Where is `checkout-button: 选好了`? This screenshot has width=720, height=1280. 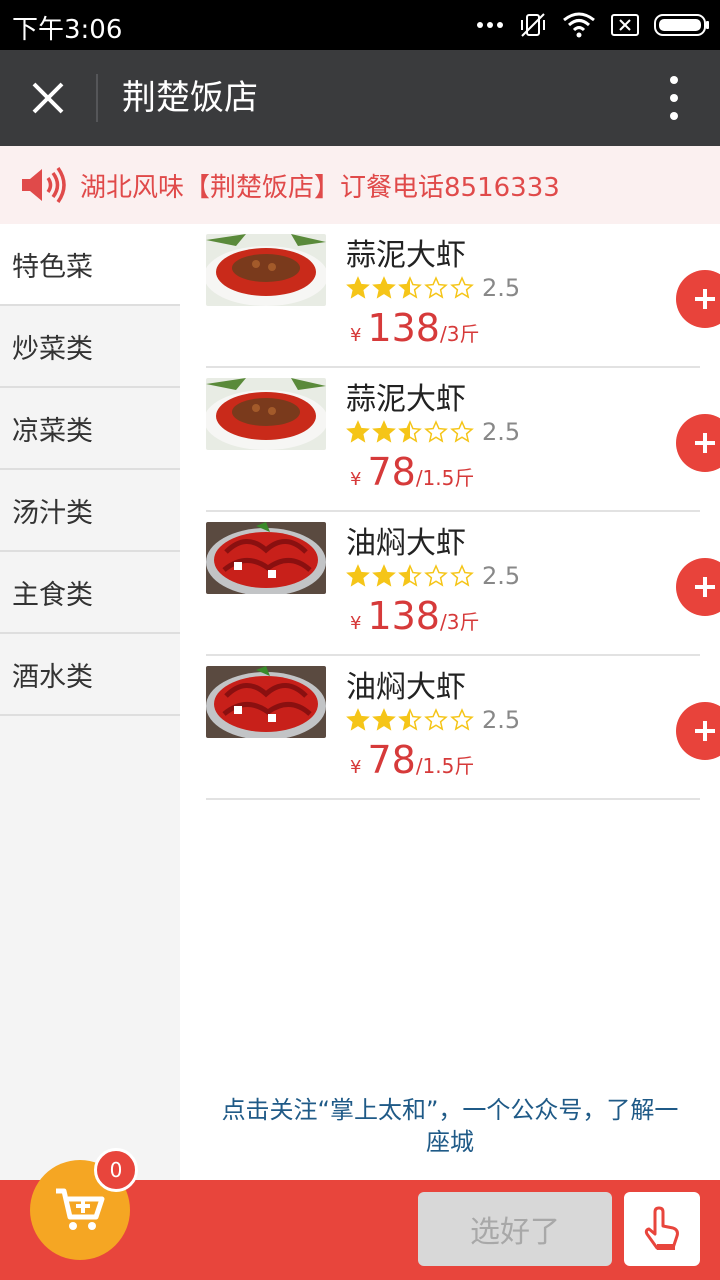
checkout-button: 选好了 is located at coordinates (515, 1229).